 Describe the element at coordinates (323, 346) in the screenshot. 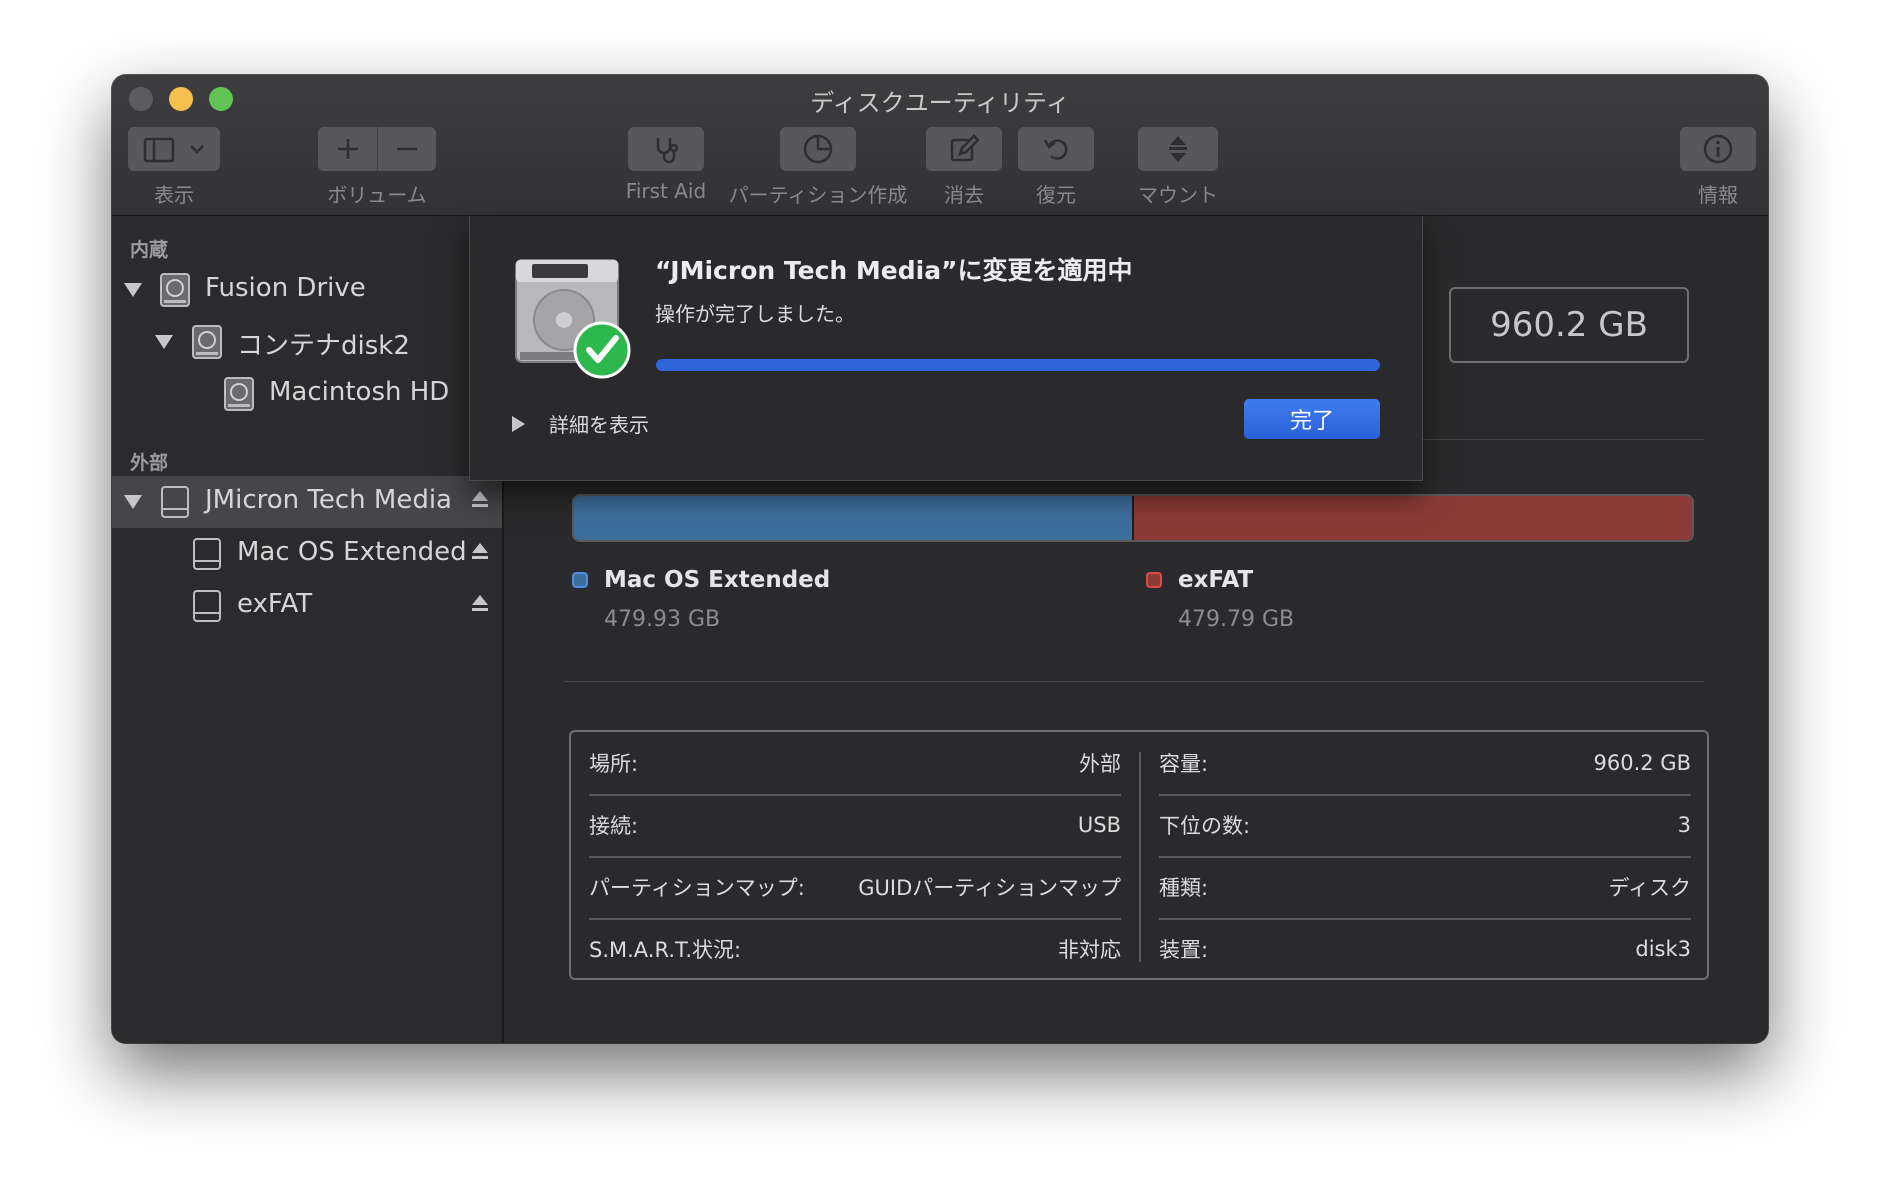

I see `sidebar-item-label: コンテナdisk2` at that location.